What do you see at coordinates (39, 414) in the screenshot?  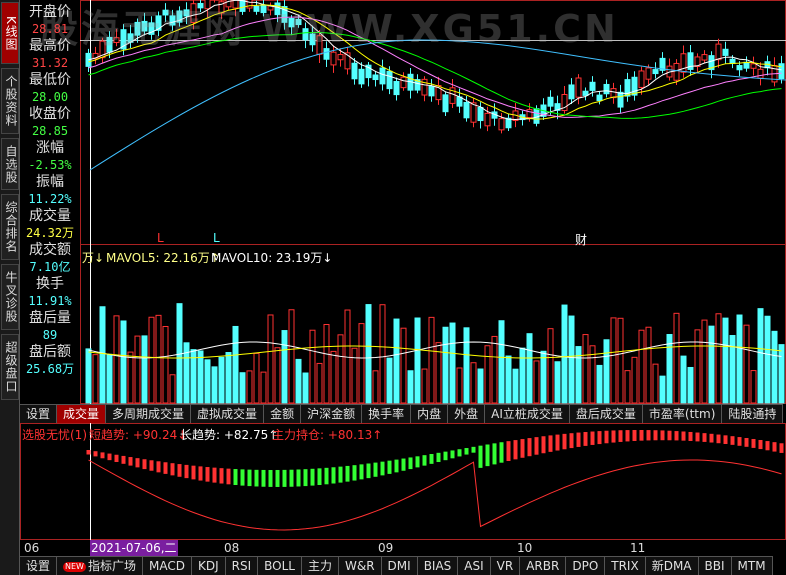 I see `volume-tab-settings: 设置` at bounding box center [39, 414].